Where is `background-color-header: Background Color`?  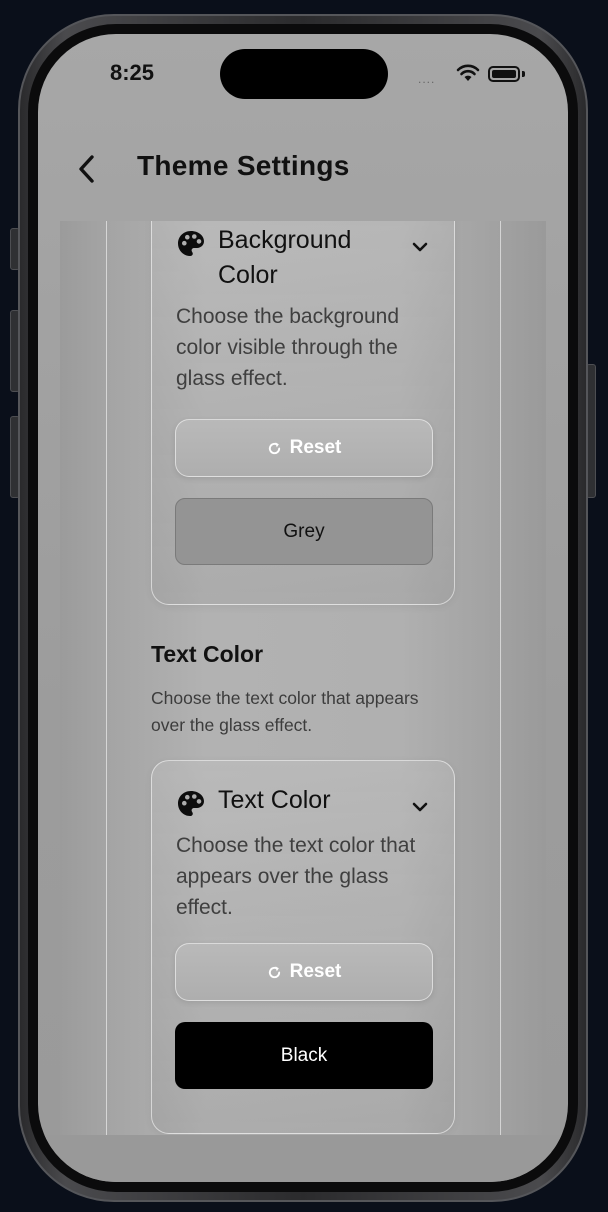 background-color-header: Background Color is located at coordinates (303, 258).